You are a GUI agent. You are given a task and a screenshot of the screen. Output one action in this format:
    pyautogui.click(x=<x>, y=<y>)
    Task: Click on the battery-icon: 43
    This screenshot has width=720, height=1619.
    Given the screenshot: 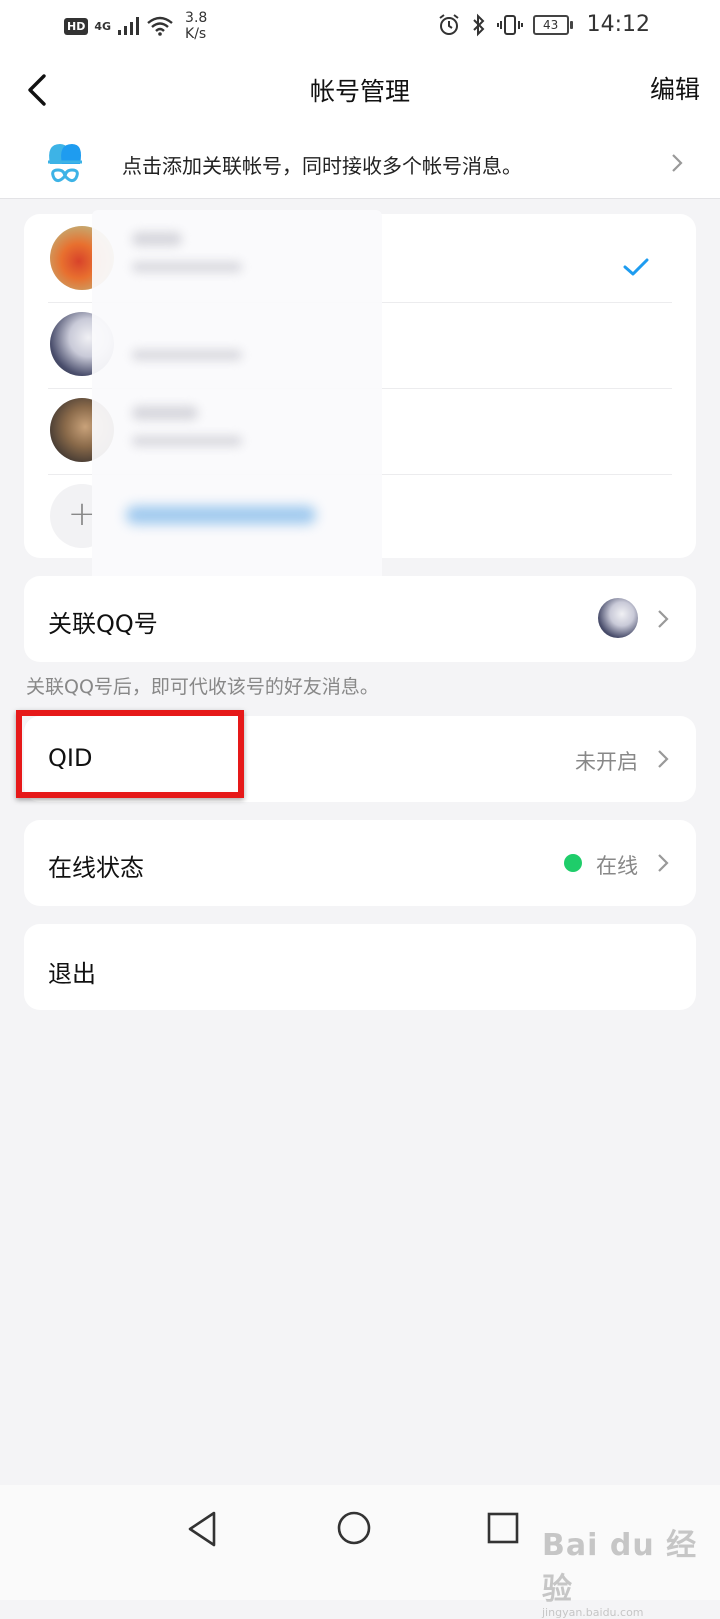 What is the action you would take?
    pyautogui.click(x=552, y=24)
    